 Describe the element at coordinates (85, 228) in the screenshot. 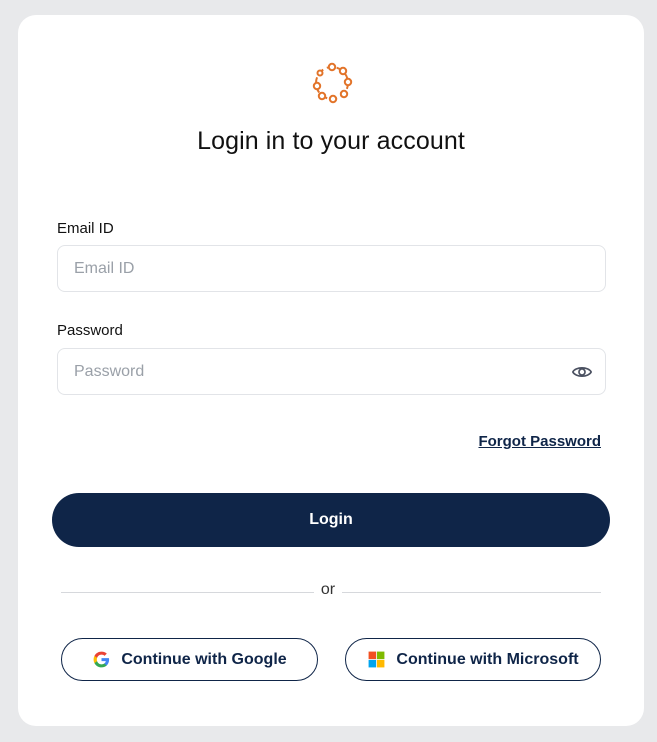

I see `email-label: Email ID` at that location.